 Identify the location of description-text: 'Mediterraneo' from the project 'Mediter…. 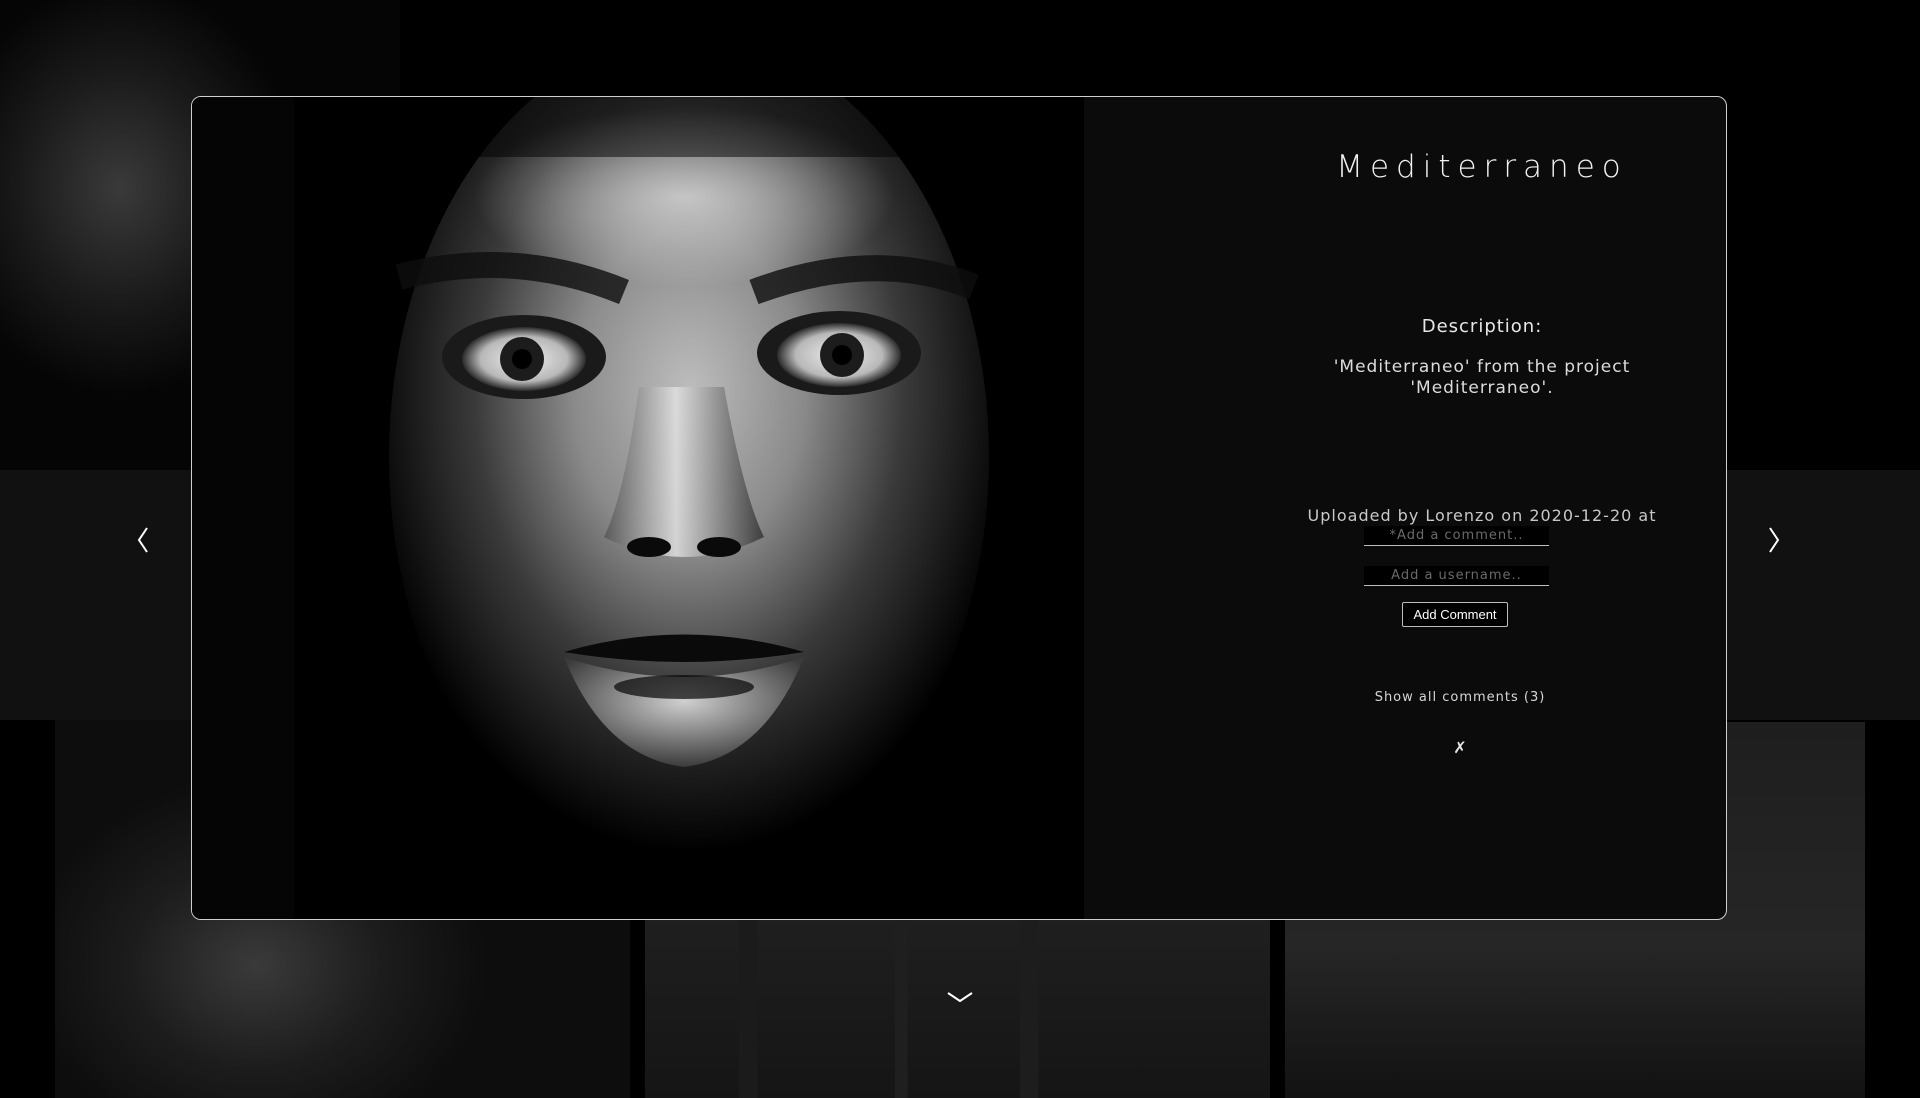
(1482, 377).